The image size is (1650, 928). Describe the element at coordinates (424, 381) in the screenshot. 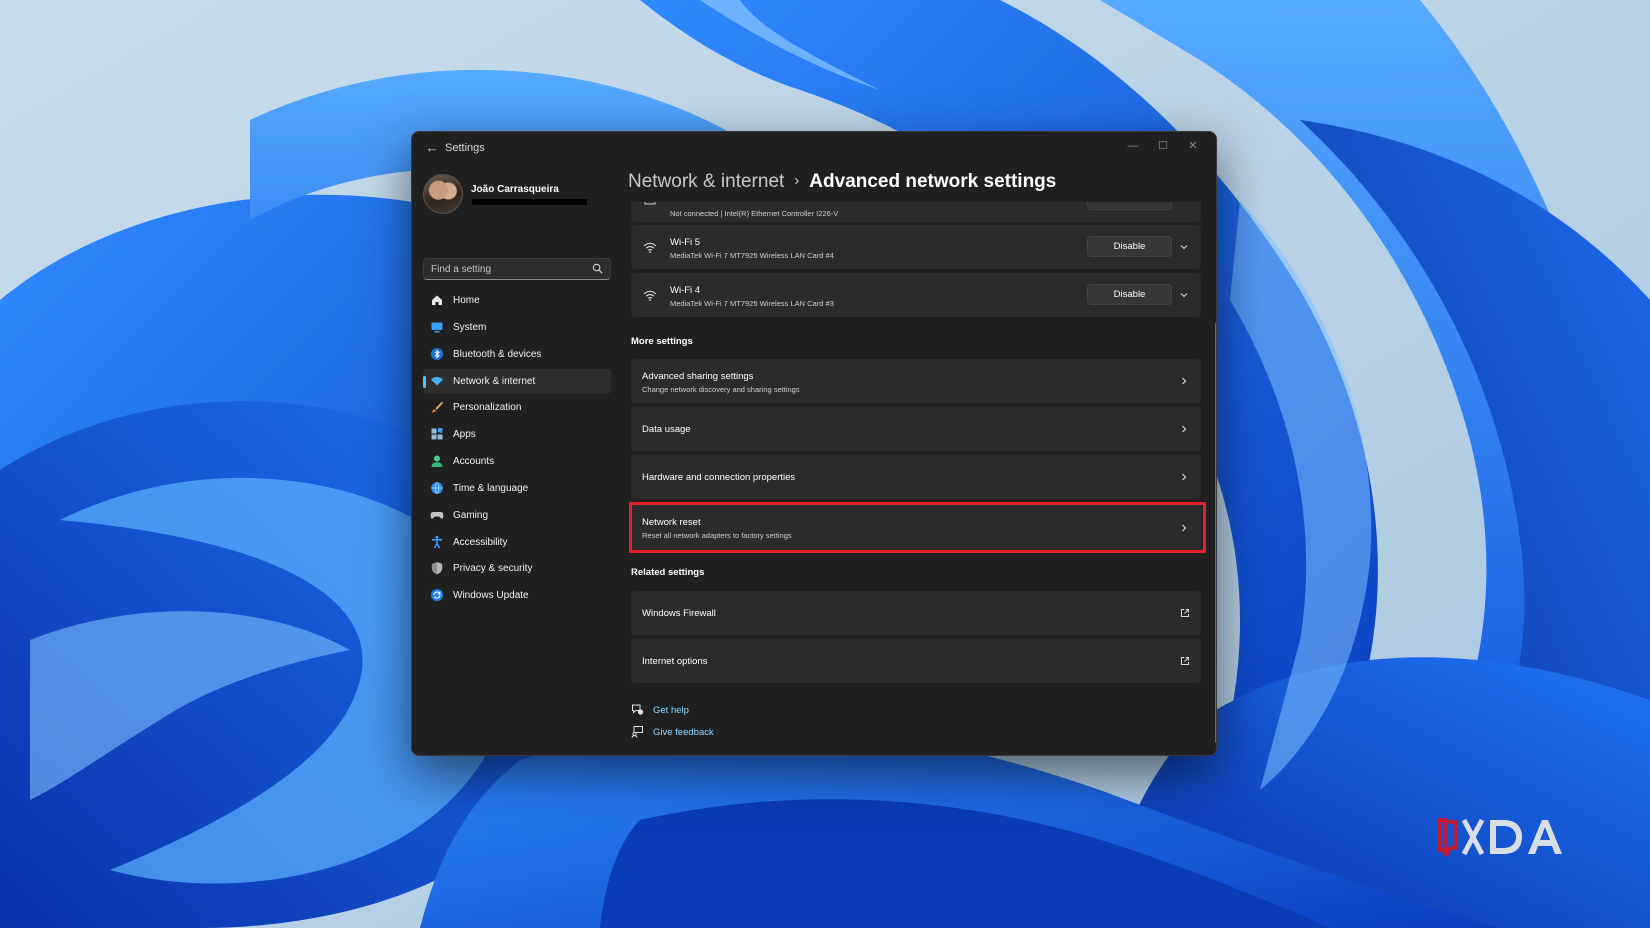

I see `active-indicator` at that location.